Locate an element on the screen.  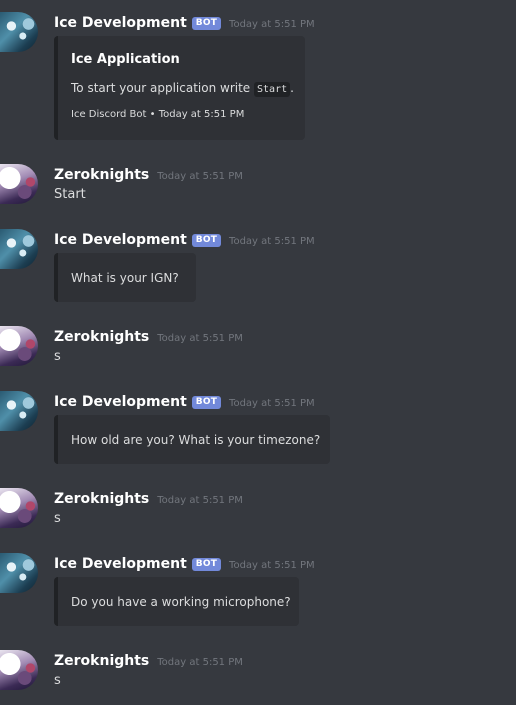
embed: What is your IGN? is located at coordinates (125, 277).